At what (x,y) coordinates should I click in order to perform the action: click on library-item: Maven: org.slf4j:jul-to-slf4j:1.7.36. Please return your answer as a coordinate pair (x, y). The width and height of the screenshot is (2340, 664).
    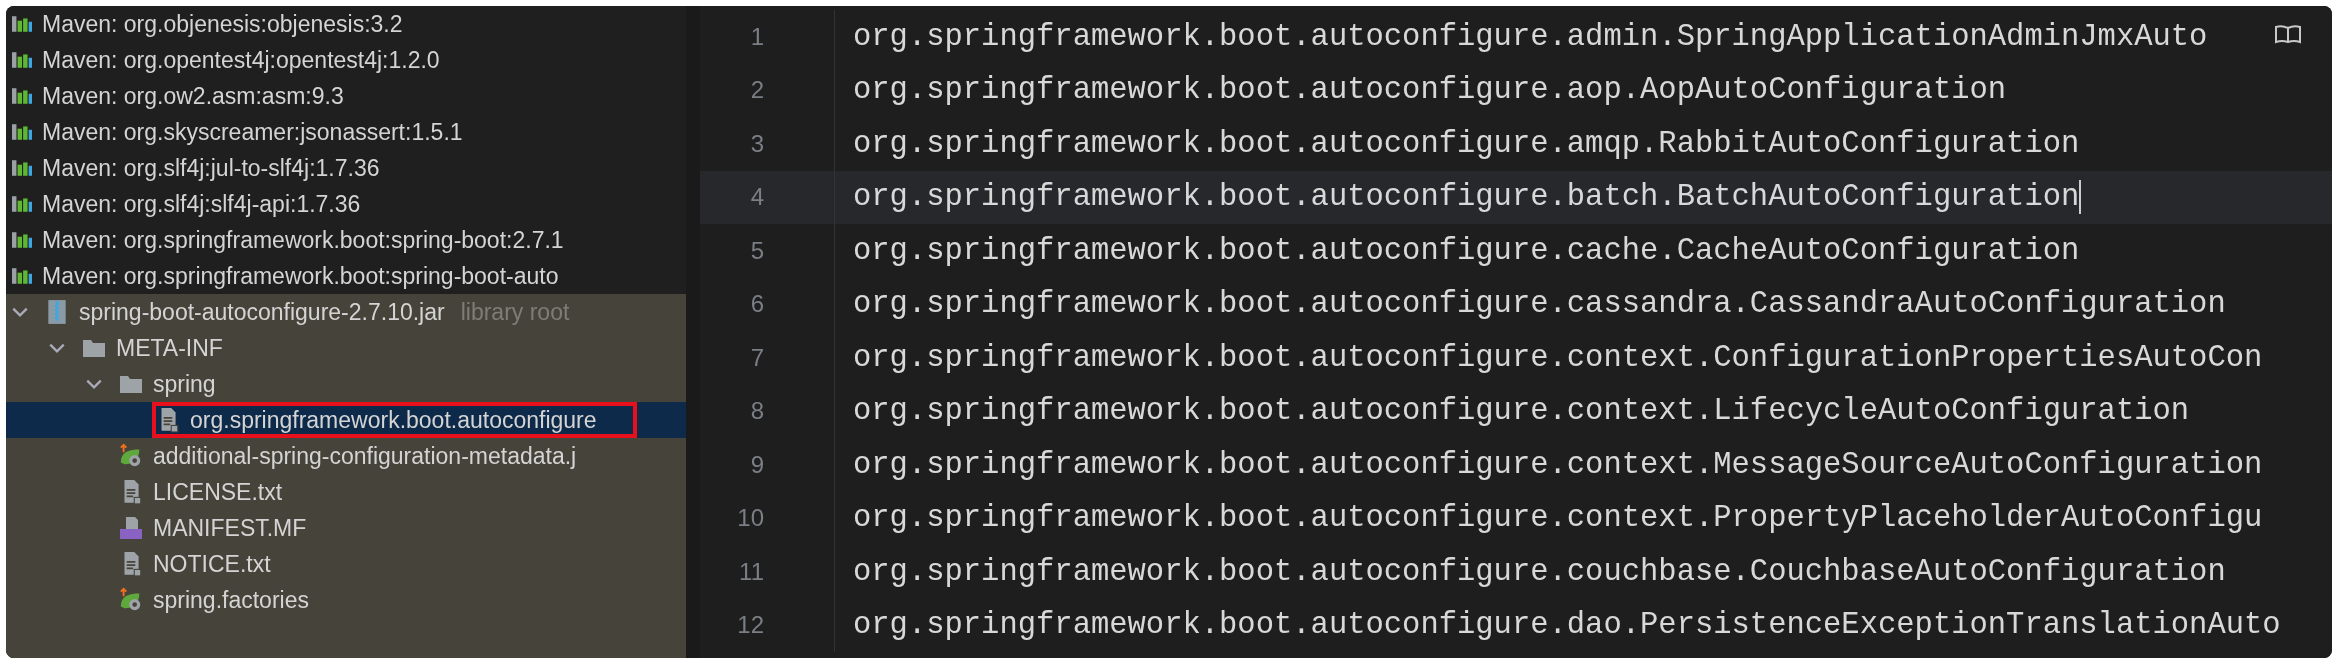
    Looking at the image, I should click on (211, 168).